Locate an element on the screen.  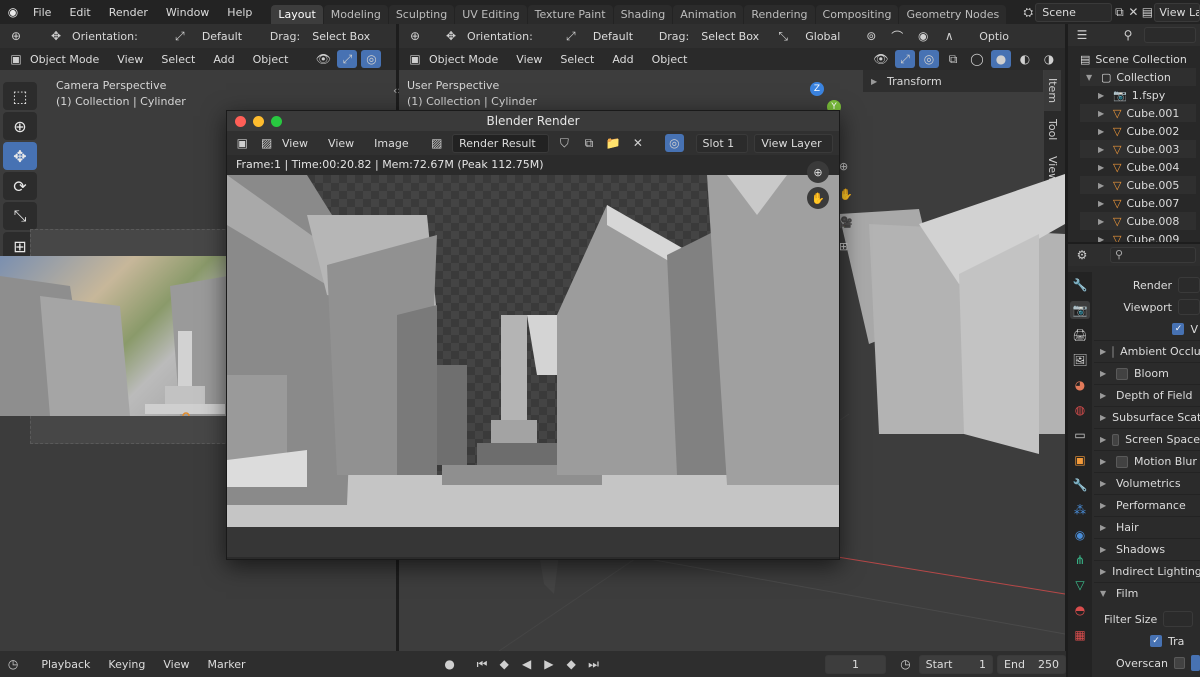
property-panel-header: ▶ Bloom is located at coordinates (1147, 373).